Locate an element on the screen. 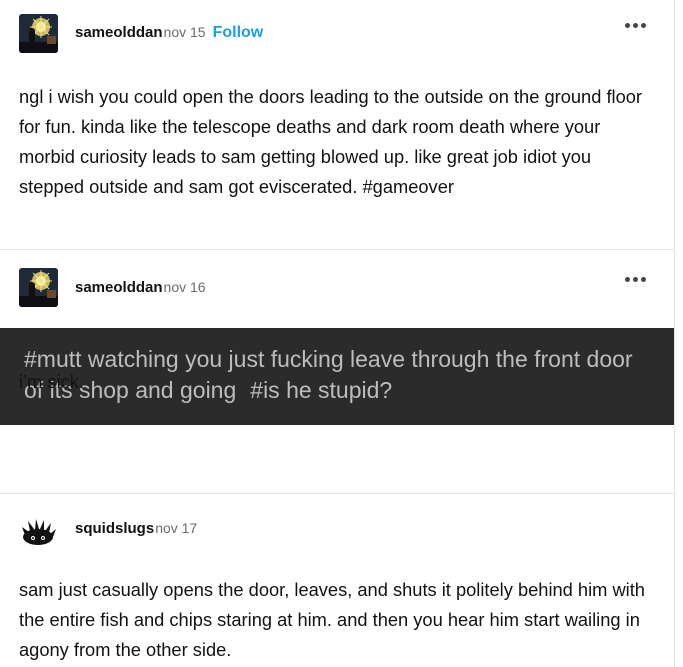 This screenshot has height=667, width=683. name-line: squidslugs nov 17 is located at coordinates (136, 528).